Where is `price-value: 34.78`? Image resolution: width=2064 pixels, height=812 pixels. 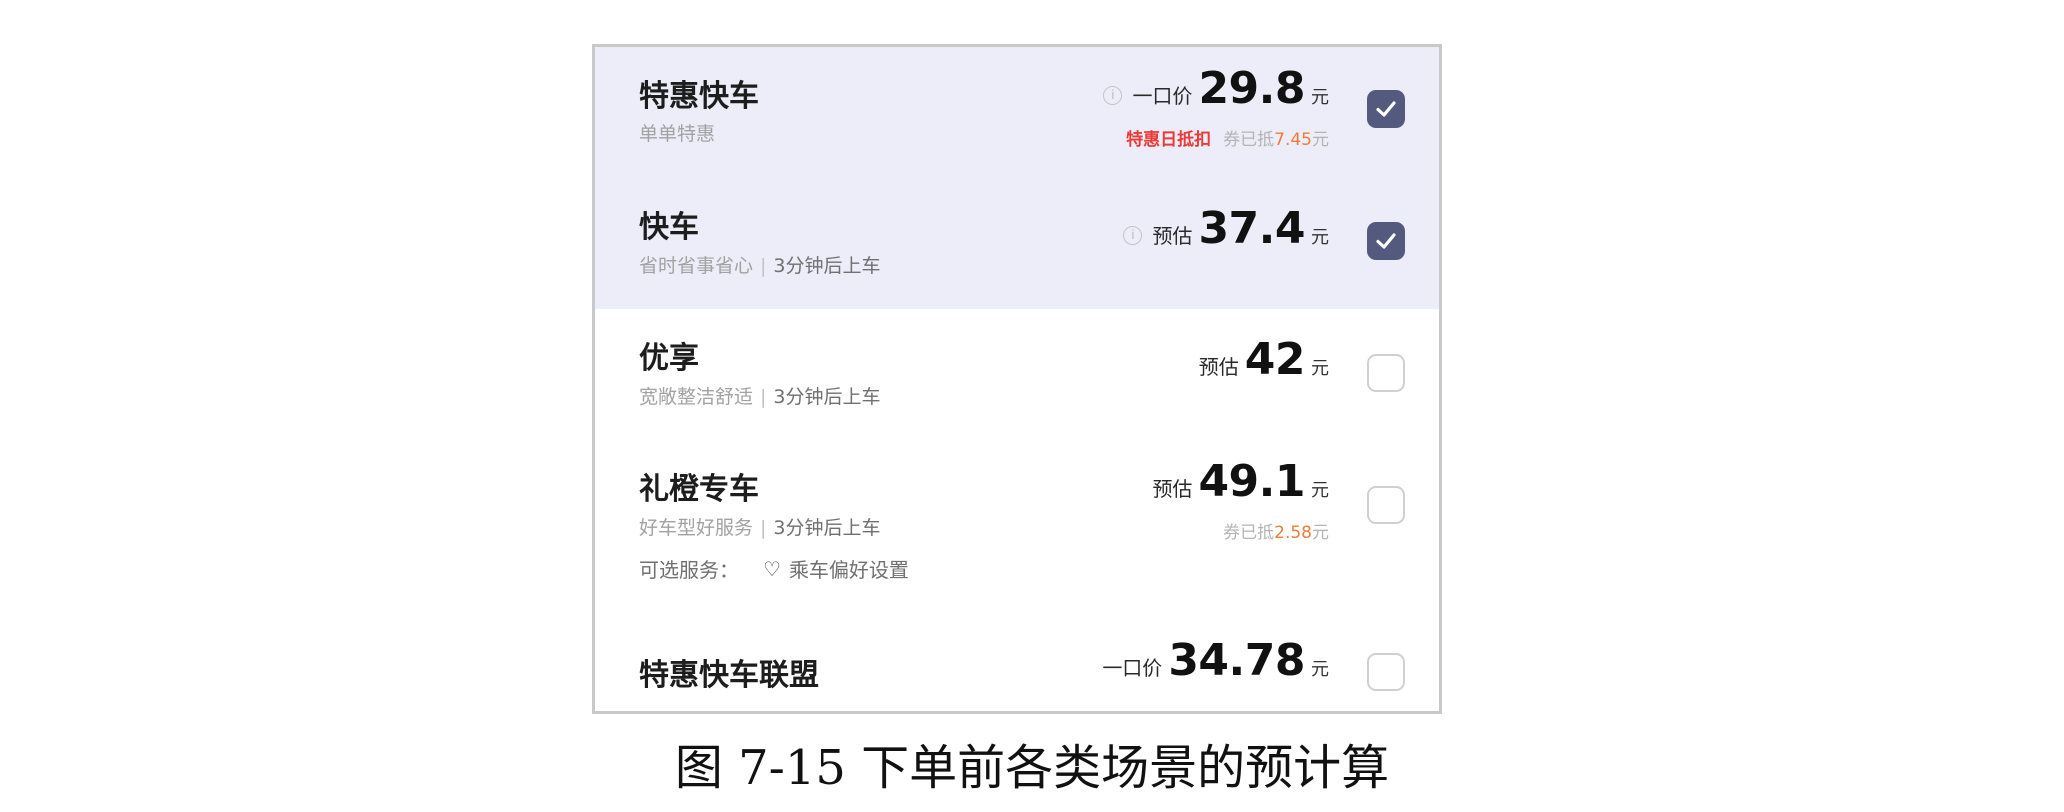
price-value: 34.78 is located at coordinates (1236, 660).